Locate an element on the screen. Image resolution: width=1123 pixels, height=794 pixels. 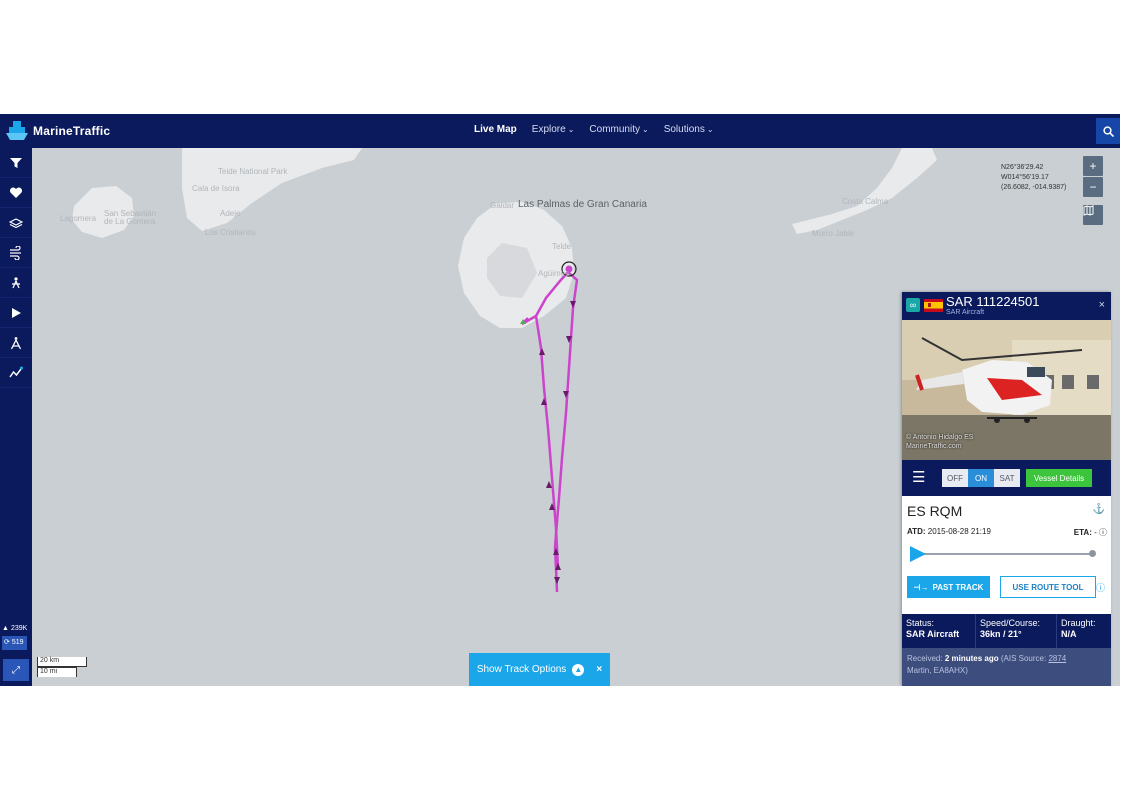
place-telde: Telde is located at coordinates (562, 246).